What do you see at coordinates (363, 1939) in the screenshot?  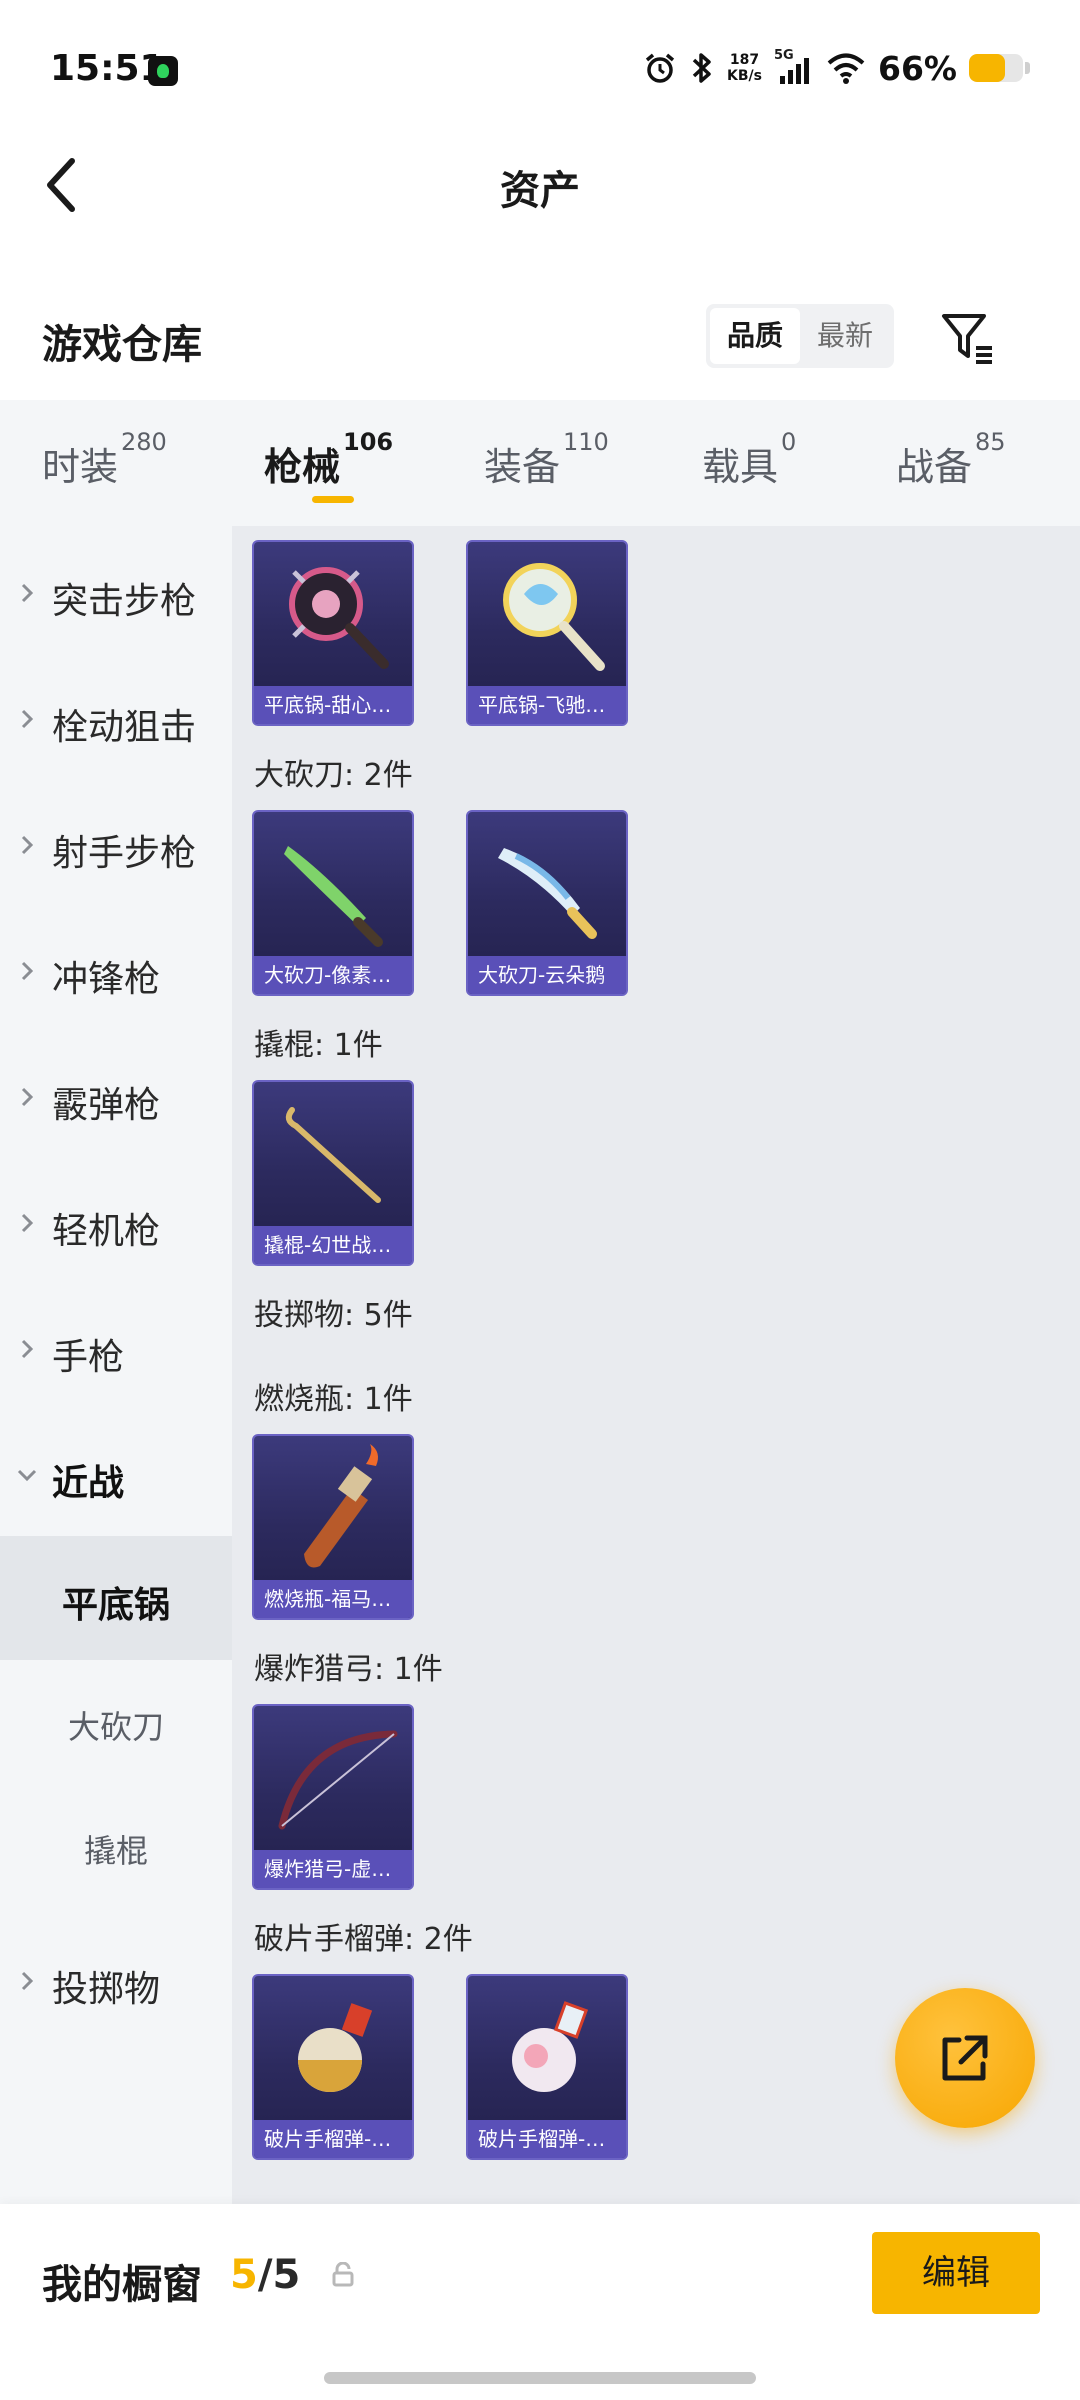 I see `group-header: 破片手榴弹: 2件` at bounding box center [363, 1939].